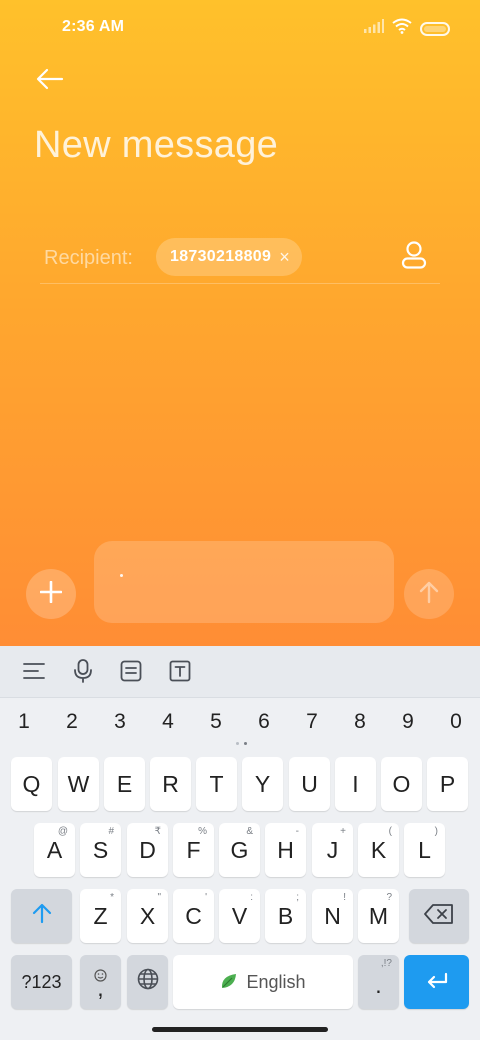 The height and width of the screenshot is (1040, 480). I want to click on emoji-comma-key: ,, so click(100, 982).